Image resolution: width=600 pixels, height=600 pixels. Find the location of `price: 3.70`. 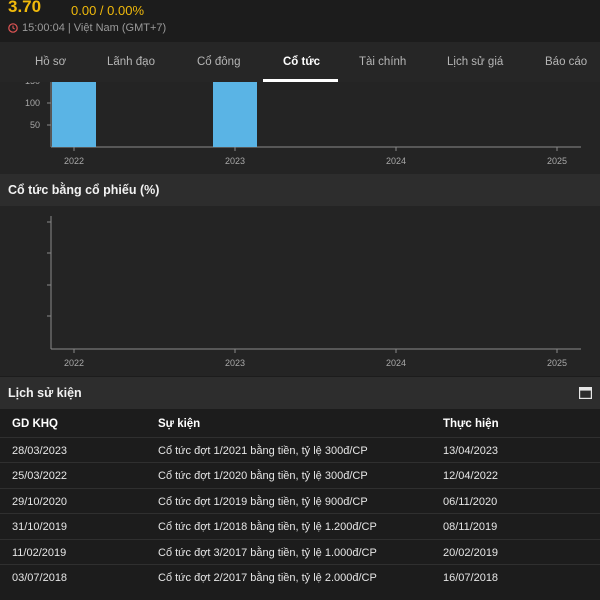

price: 3.70 is located at coordinates (25, 8).